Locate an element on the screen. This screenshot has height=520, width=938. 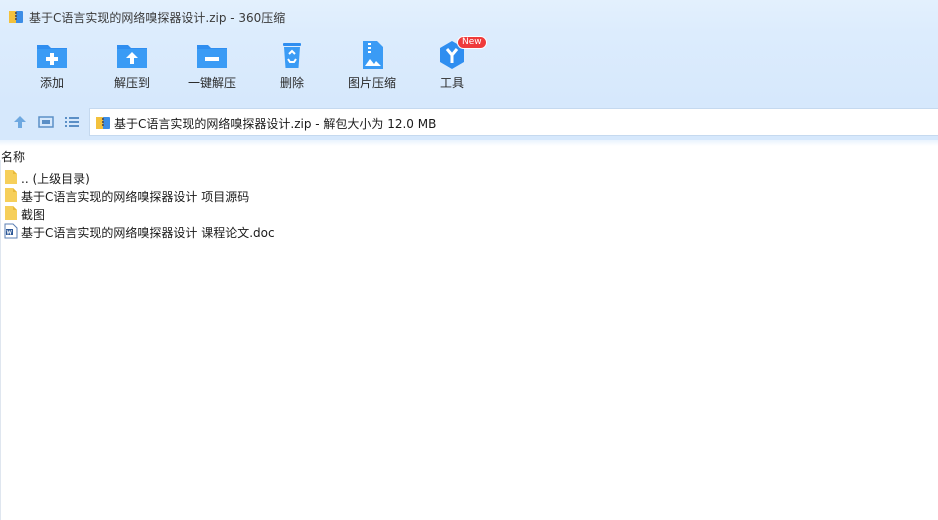
archive-path: 基于C语言实现的网络嗅探器设计.zip - 解包大小为 12.0 MB is located at coordinates (275, 124).